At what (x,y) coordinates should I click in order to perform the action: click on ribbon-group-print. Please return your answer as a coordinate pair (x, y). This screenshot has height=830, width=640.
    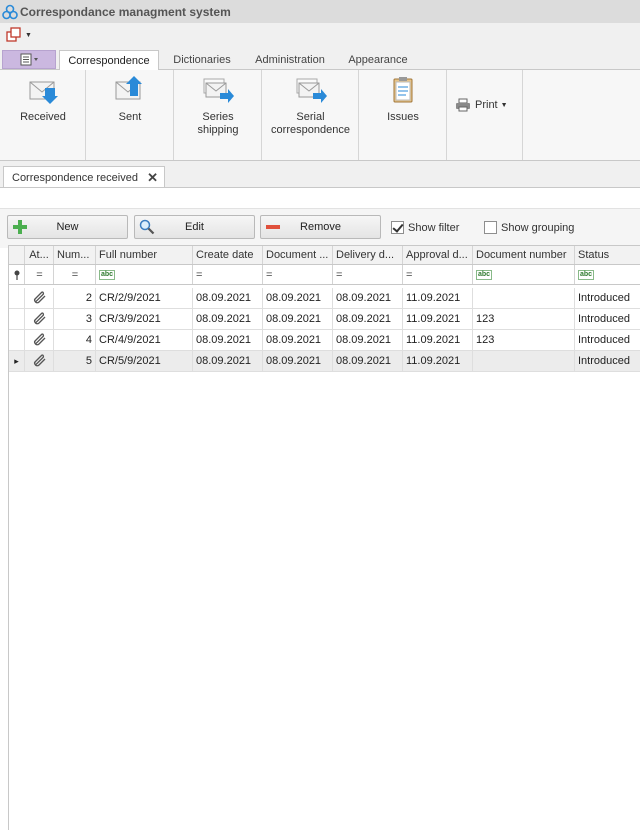
    Looking at the image, I should click on (485, 115).